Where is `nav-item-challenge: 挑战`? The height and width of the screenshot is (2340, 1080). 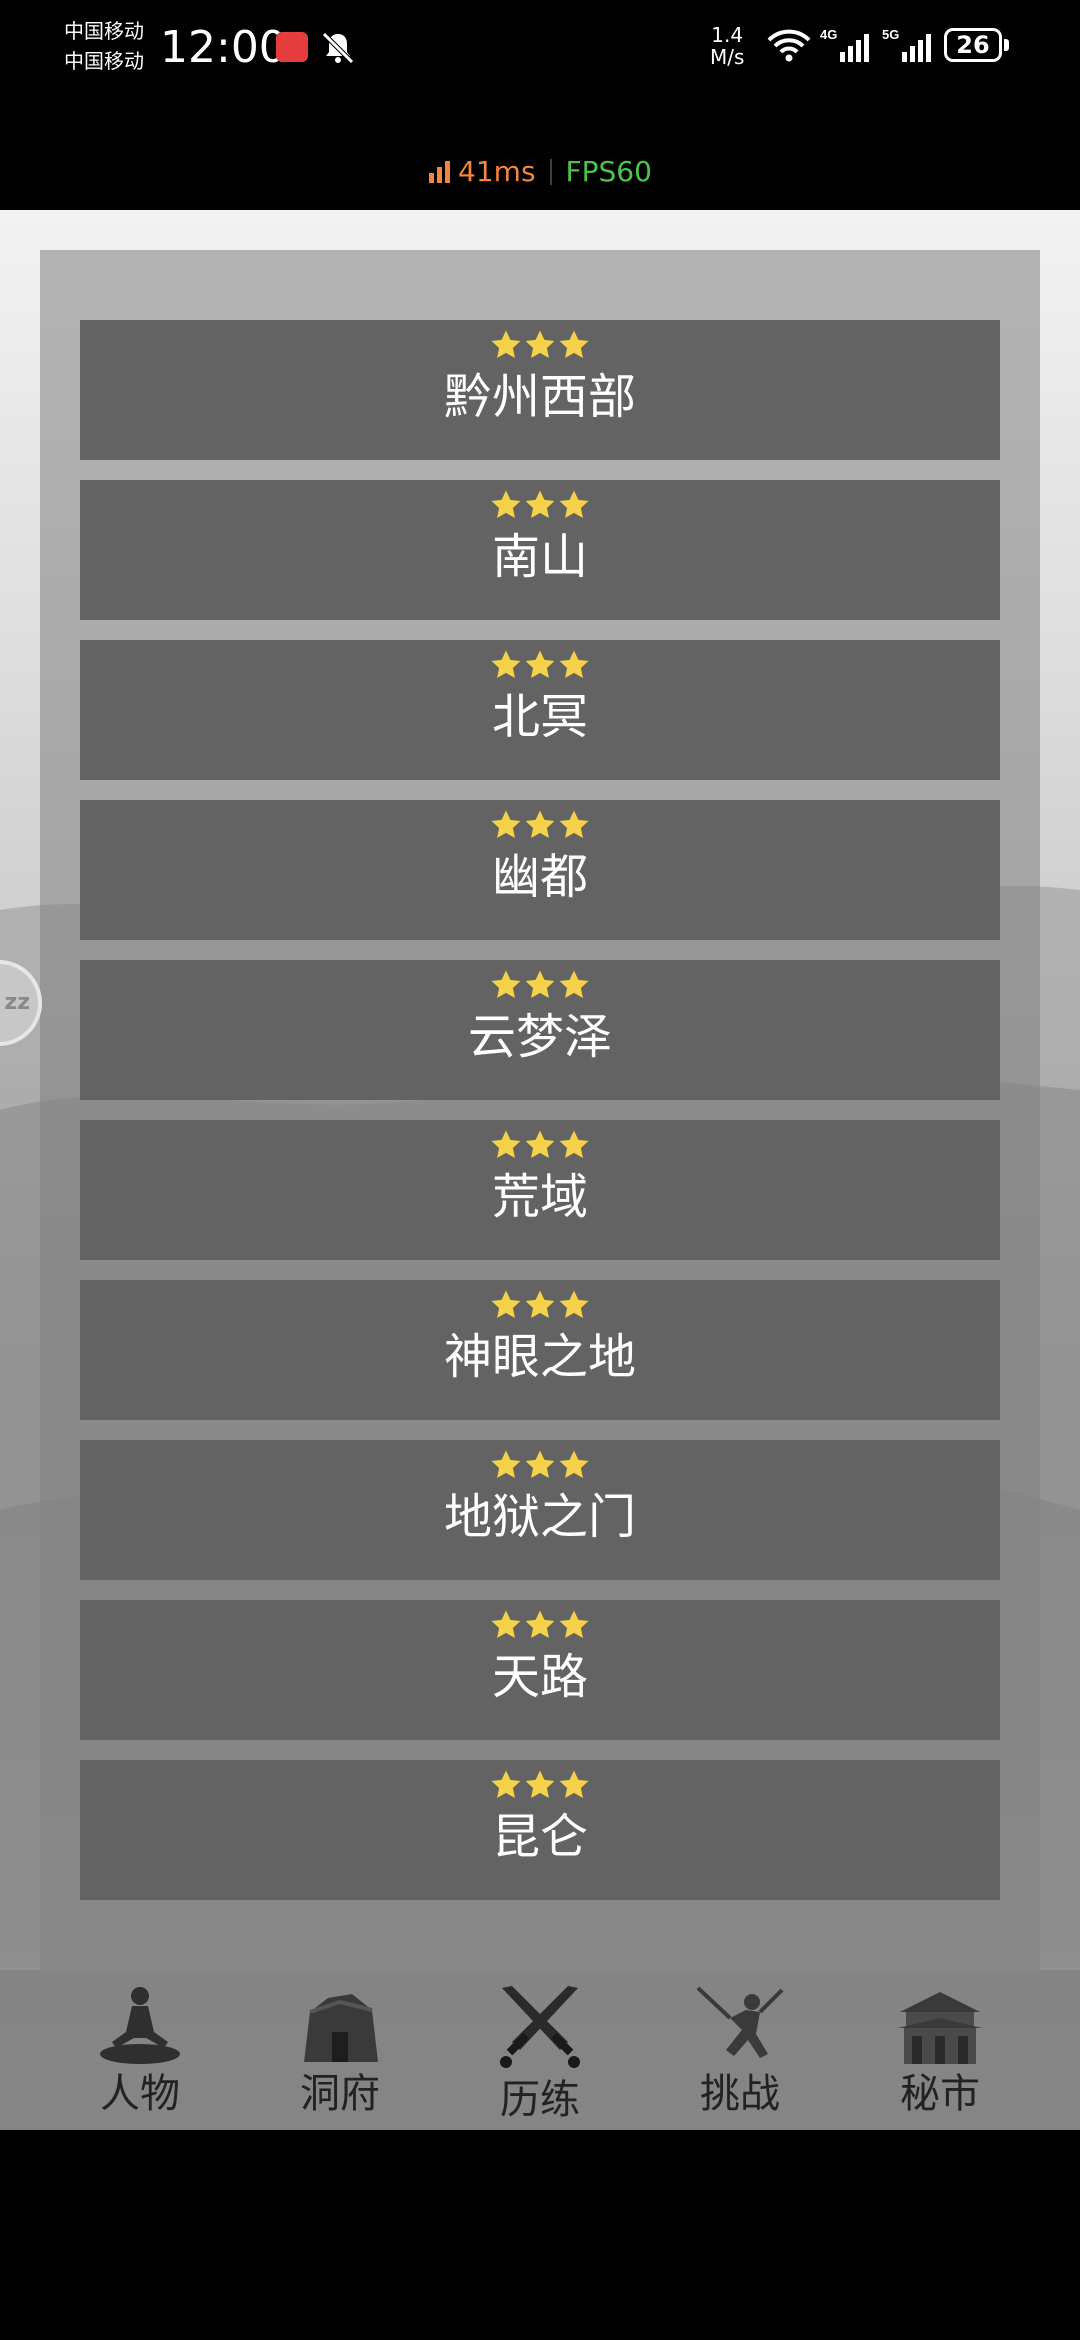 nav-item-challenge: 挑战 is located at coordinates (740, 2050).